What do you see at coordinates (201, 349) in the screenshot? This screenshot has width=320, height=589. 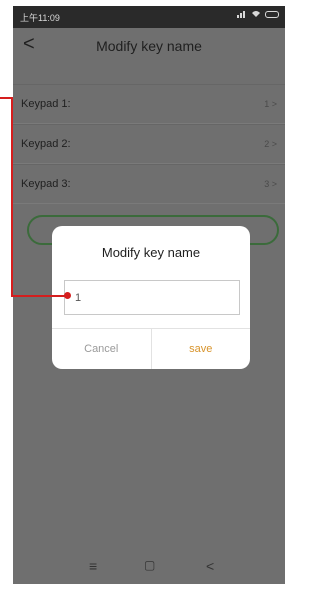 I see `save-button: save` at bounding box center [201, 349].